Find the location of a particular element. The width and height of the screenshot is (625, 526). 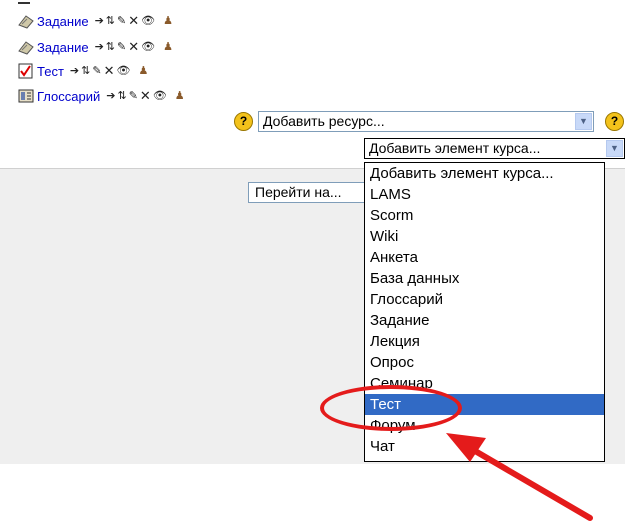

dropdown-option: База данных is located at coordinates (484, 278).